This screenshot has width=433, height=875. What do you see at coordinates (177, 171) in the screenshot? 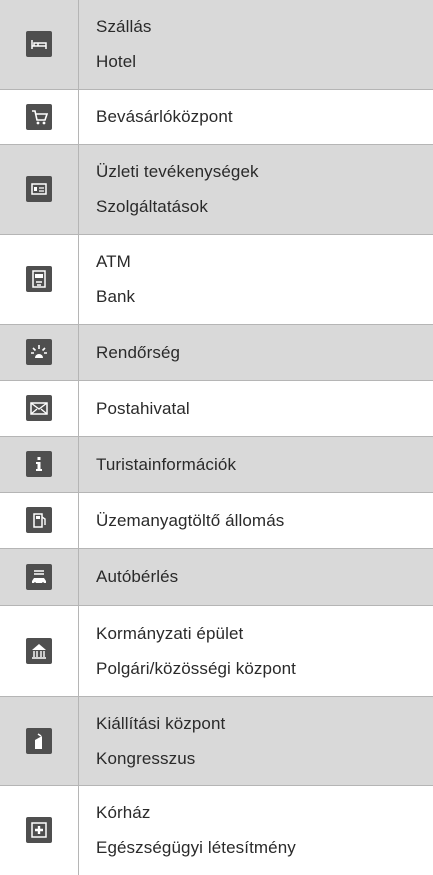
I see `legend-label: Üzleti tevékenységek` at bounding box center [177, 171].